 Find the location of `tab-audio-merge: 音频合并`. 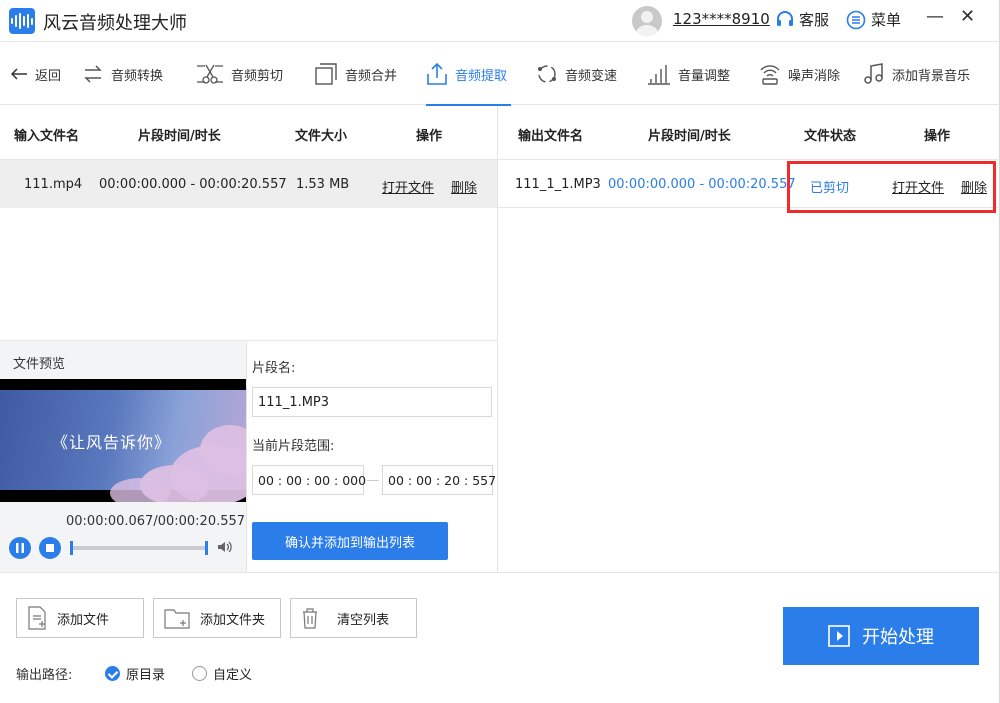

tab-audio-merge: 音频合并 is located at coordinates (355, 74).